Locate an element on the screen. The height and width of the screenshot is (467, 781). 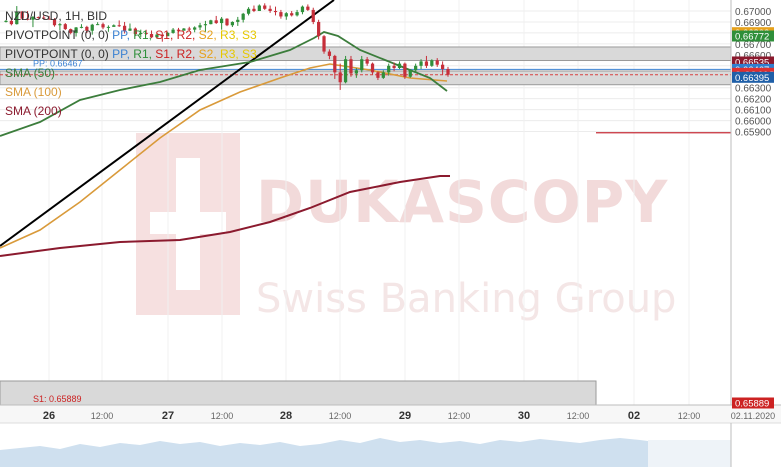
price-tag-label: 0.66395 is located at coordinates (752, 78).